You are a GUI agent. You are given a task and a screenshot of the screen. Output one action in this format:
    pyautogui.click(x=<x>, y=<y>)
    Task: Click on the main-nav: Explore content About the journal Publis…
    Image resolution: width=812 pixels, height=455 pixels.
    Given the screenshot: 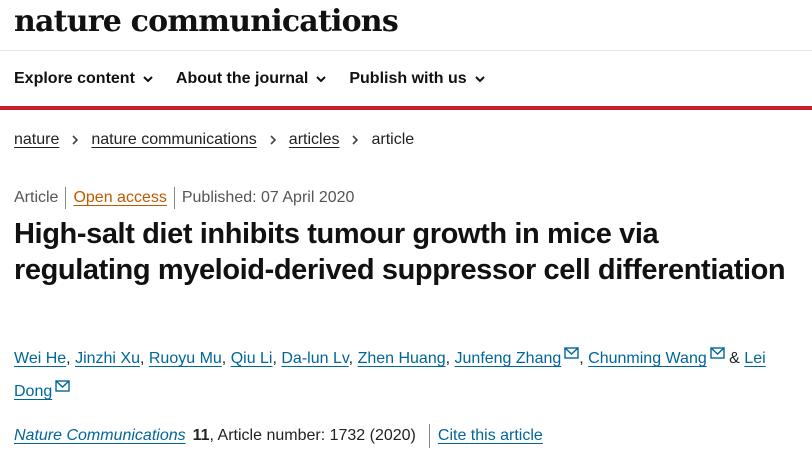 What is the action you would take?
    pyautogui.click(x=261, y=79)
    